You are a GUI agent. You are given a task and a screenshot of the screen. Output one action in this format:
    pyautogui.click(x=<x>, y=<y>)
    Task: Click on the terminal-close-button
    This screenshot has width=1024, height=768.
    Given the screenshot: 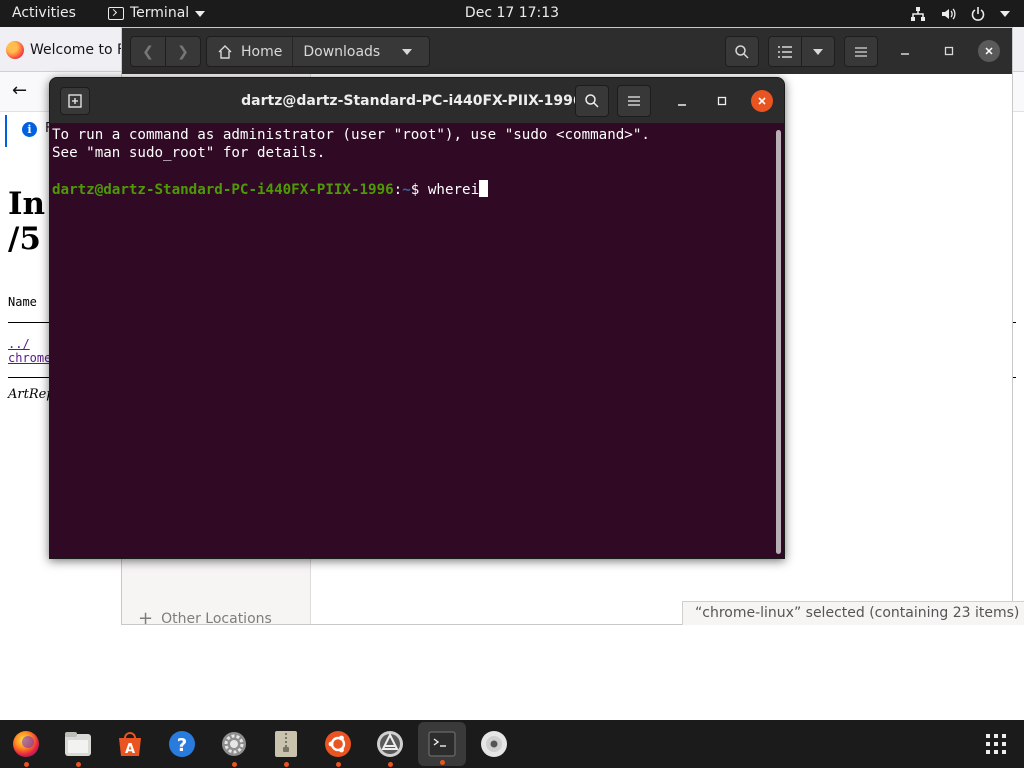 What is the action you would take?
    pyautogui.click(x=762, y=101)
    